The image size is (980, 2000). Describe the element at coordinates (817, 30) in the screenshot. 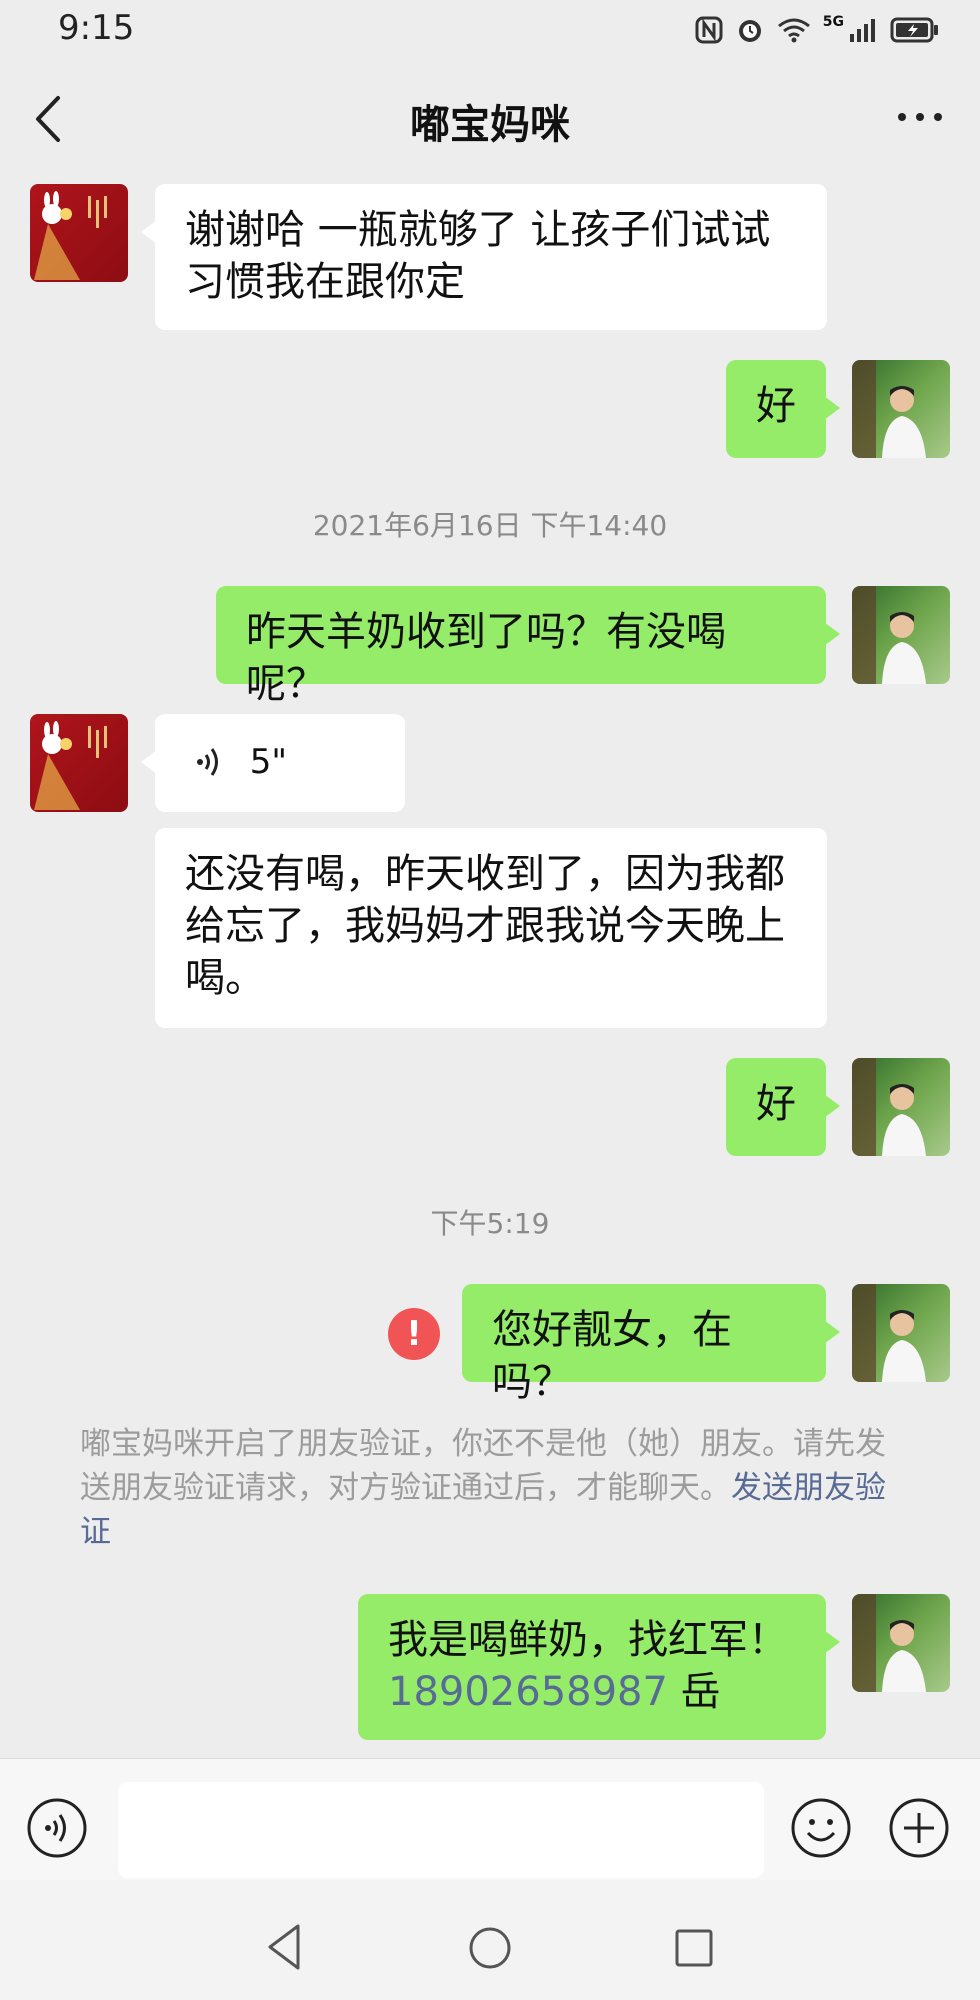

I see `status-icons: 5G` at that location.